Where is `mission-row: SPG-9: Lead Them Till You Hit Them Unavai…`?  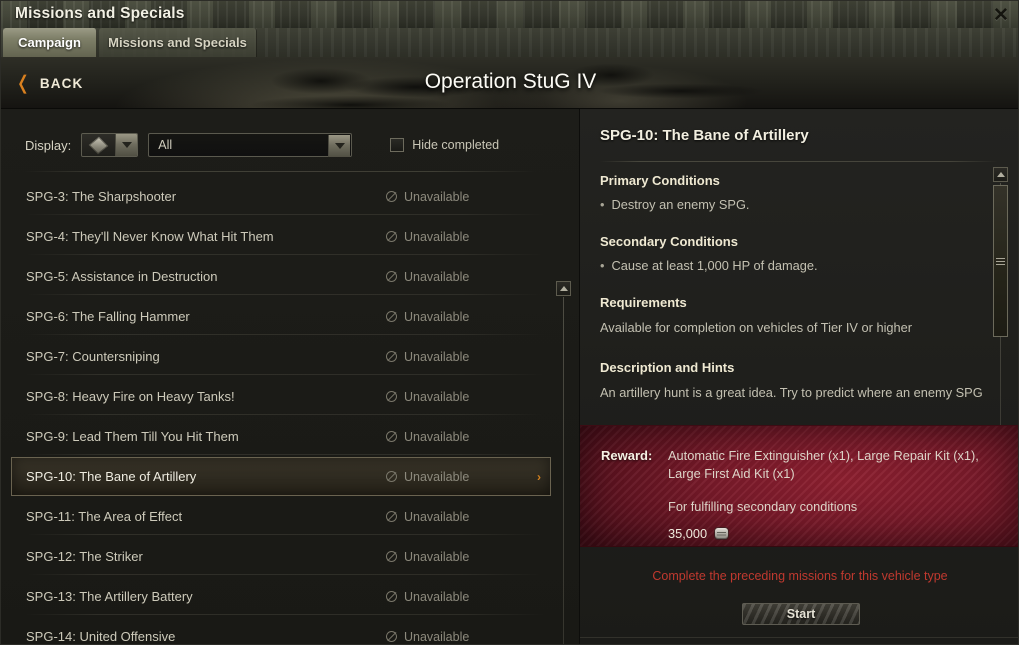
mission-row: SPG-9: Lead Them Till You Hit Them Unavai… is located at coordinates (281, 436).